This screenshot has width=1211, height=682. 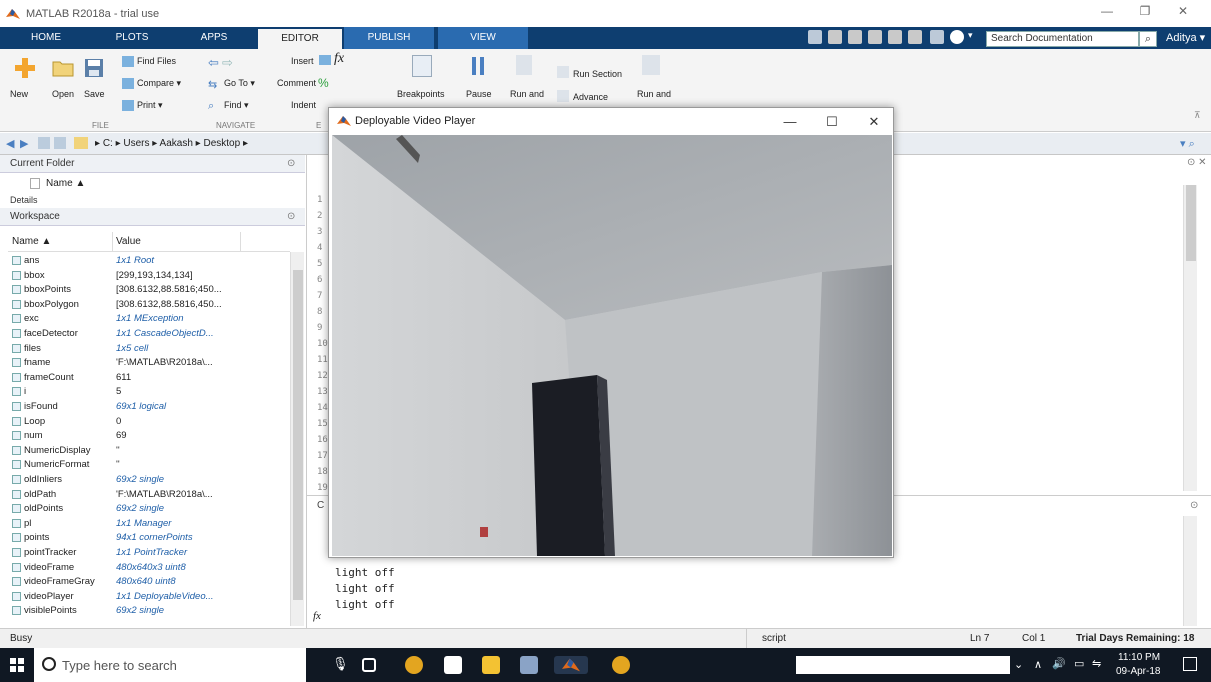 What do you see at coordinates (1096, 663) in the screenshot?
I see `network-icon: ⇋` at bounding box center [1096, 663].